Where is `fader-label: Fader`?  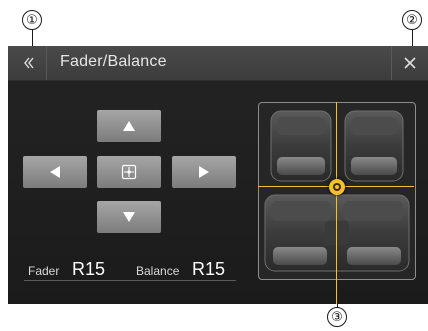 fader-label: Fader is located at coordinates (44, 271).